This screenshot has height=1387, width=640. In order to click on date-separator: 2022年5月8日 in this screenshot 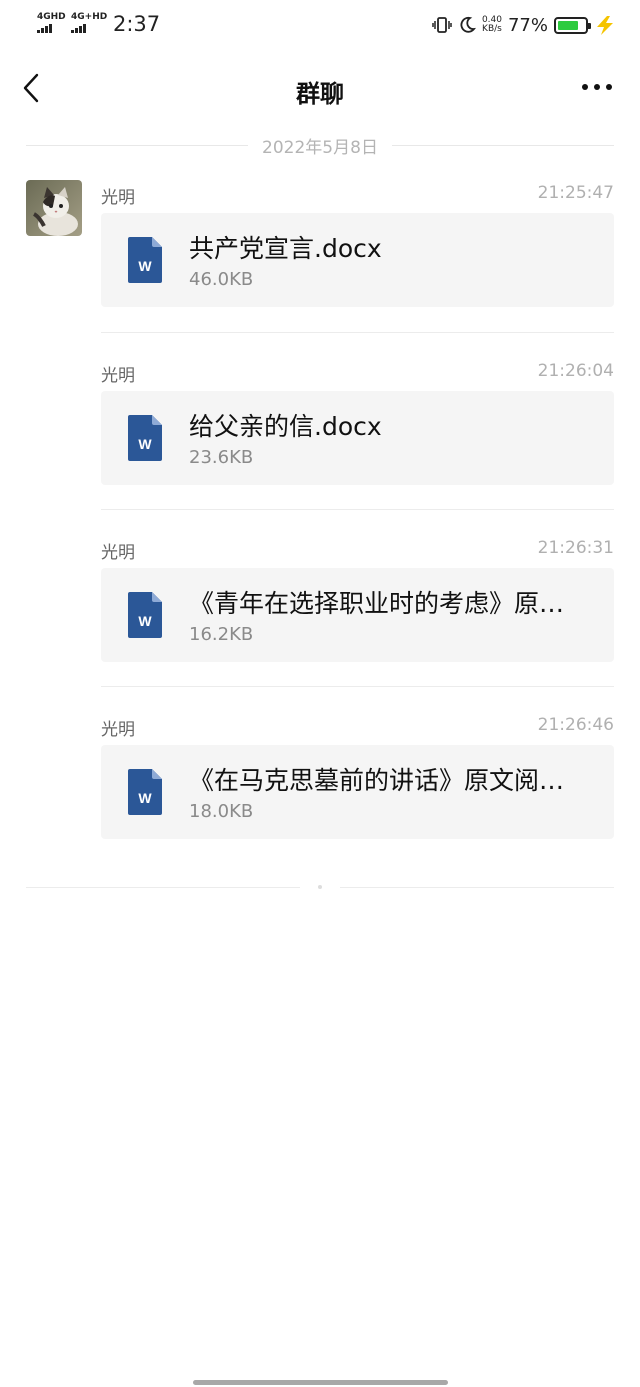, I will do `click(320, 145)`.